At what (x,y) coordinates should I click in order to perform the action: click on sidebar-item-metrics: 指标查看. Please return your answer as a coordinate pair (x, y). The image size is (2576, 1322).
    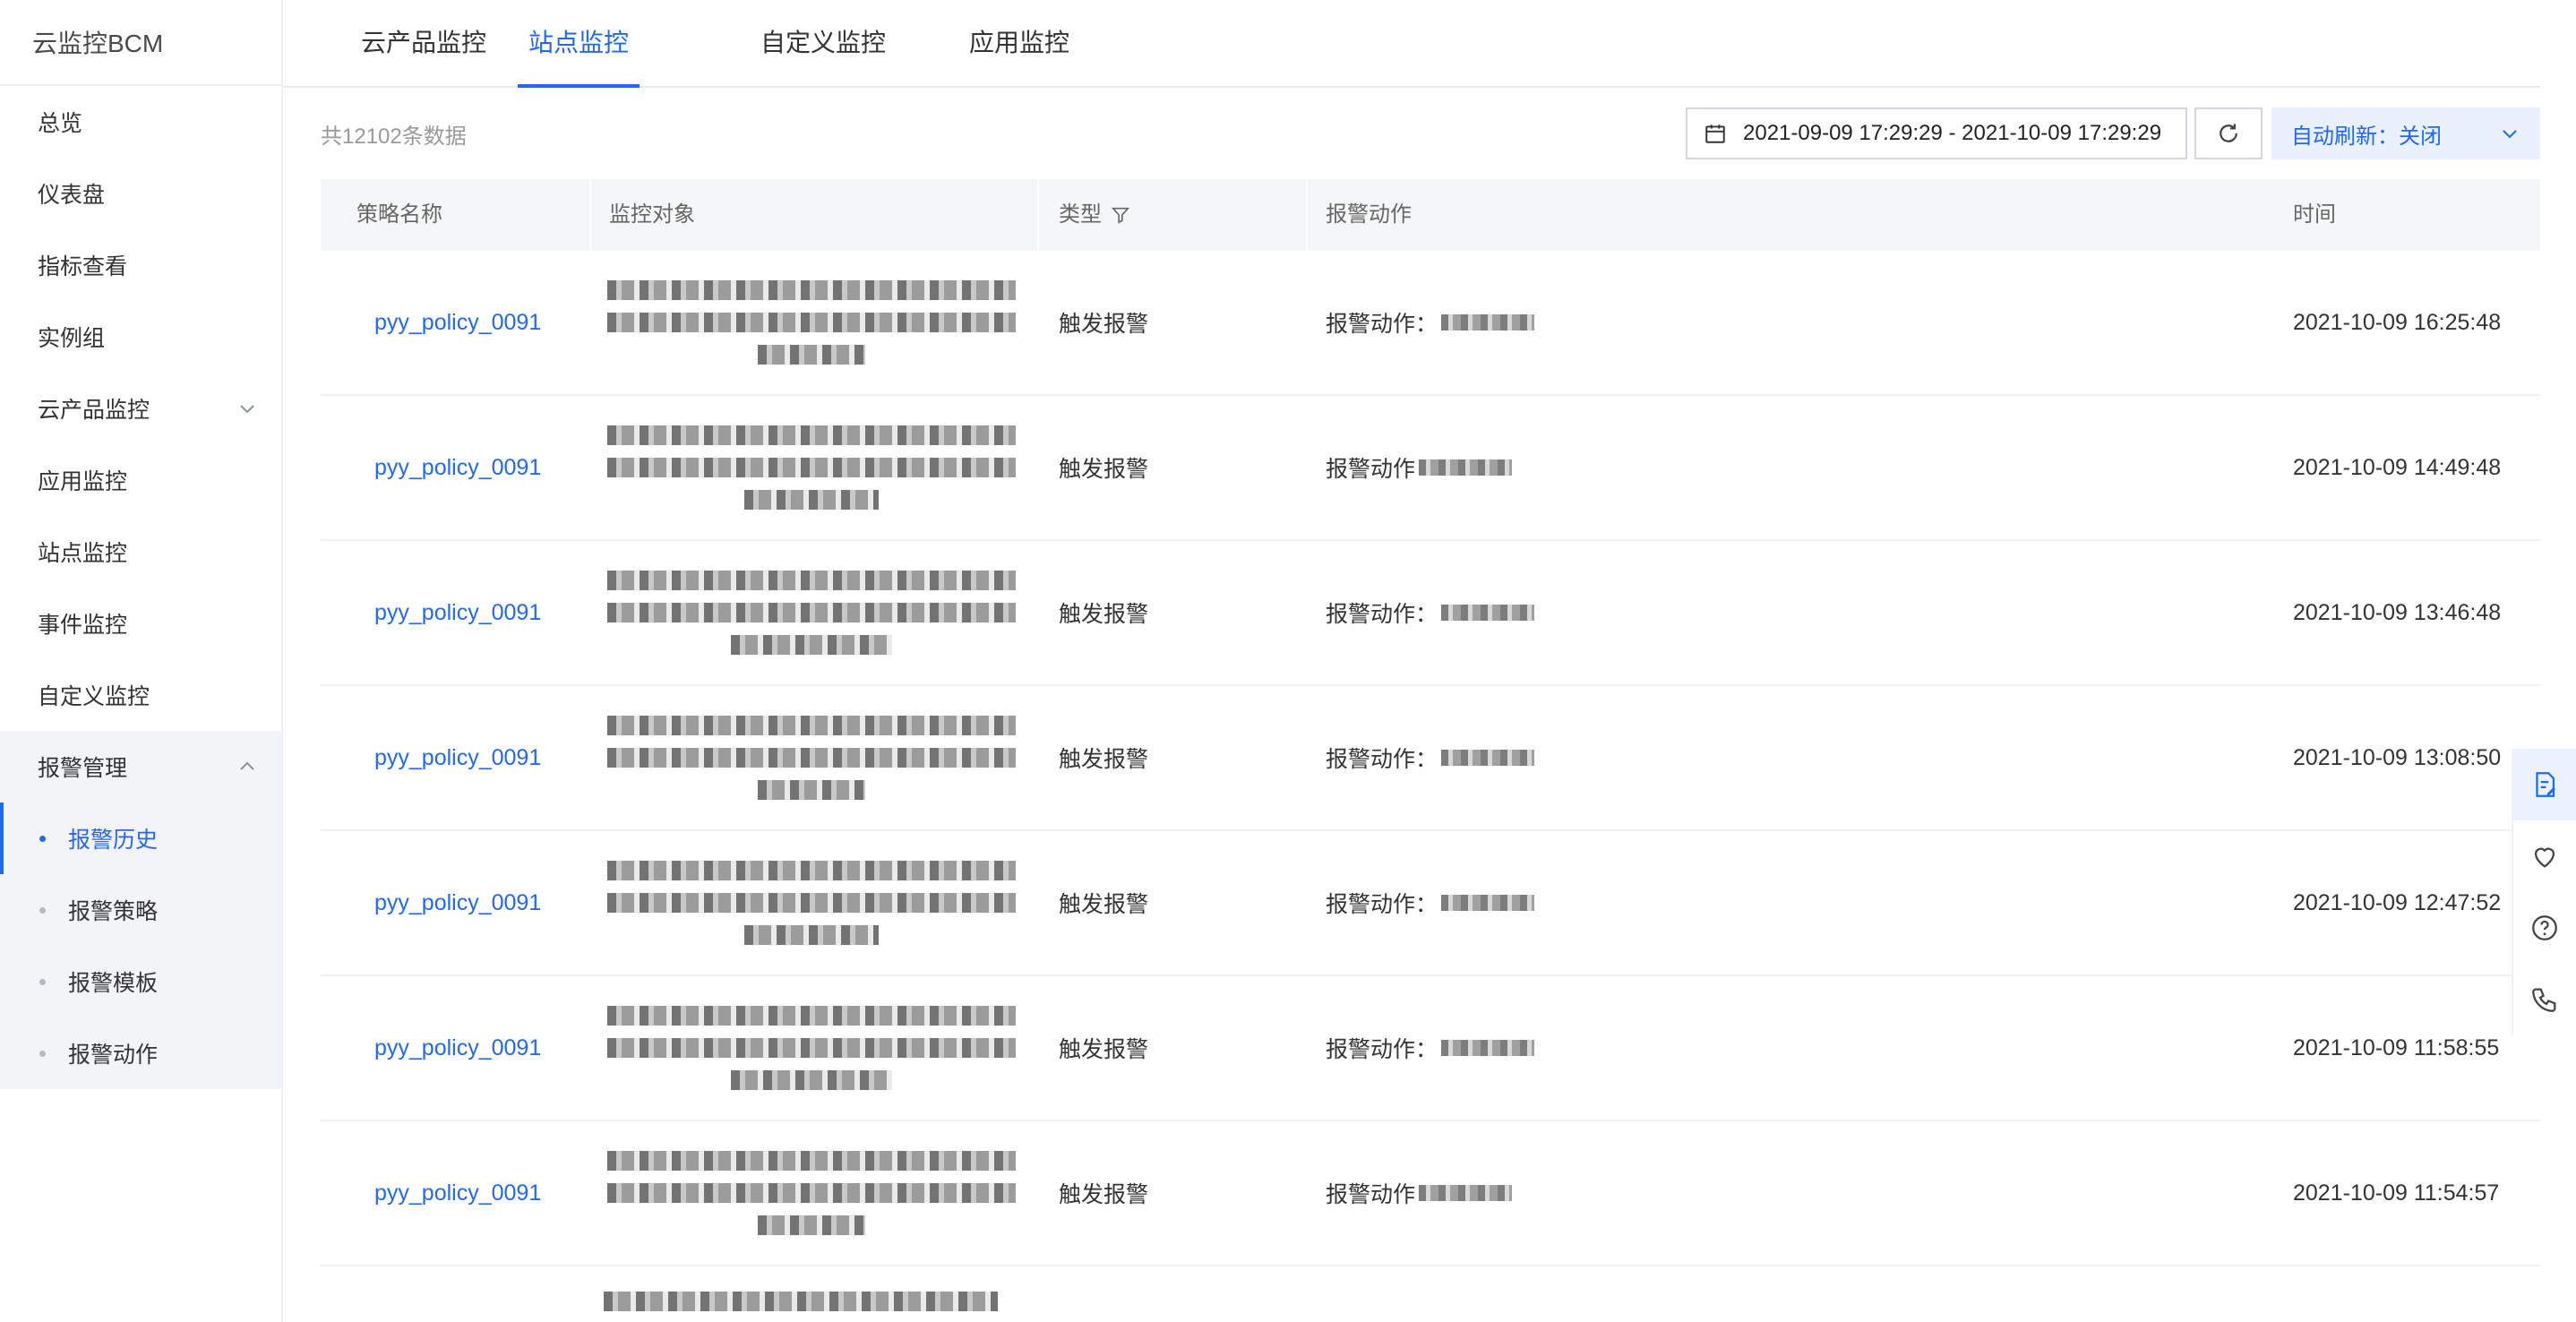
    Looking at the image, I should click on (140, 265).